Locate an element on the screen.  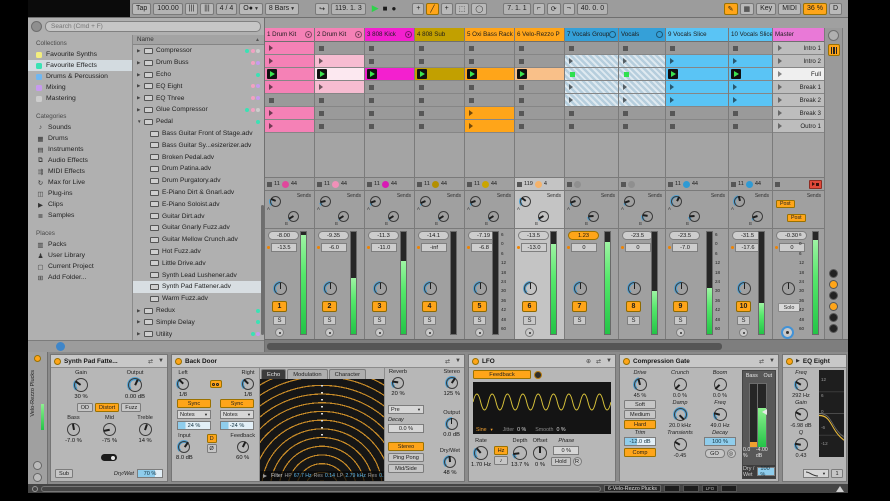
track-header: 1 Drum Kit ▼ is located at coordinates (289, 35).